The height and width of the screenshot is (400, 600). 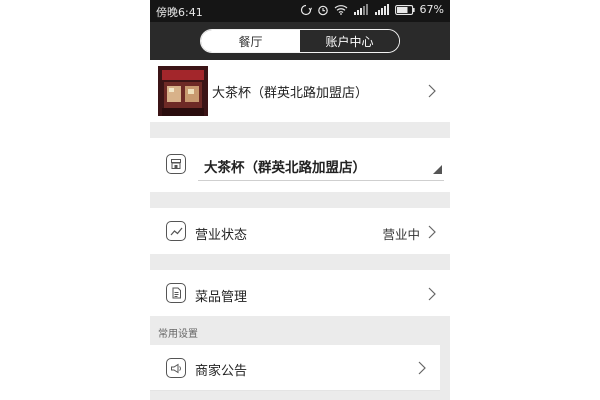 I want to click on store-row: 大茶杯（群英北路加盟店）, so click(x=300, y=91).